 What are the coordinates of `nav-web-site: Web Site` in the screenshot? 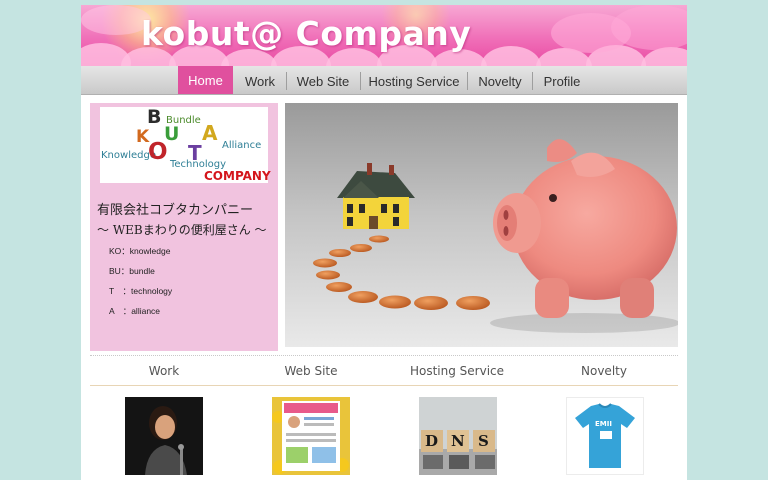 It's located at (323, 81).